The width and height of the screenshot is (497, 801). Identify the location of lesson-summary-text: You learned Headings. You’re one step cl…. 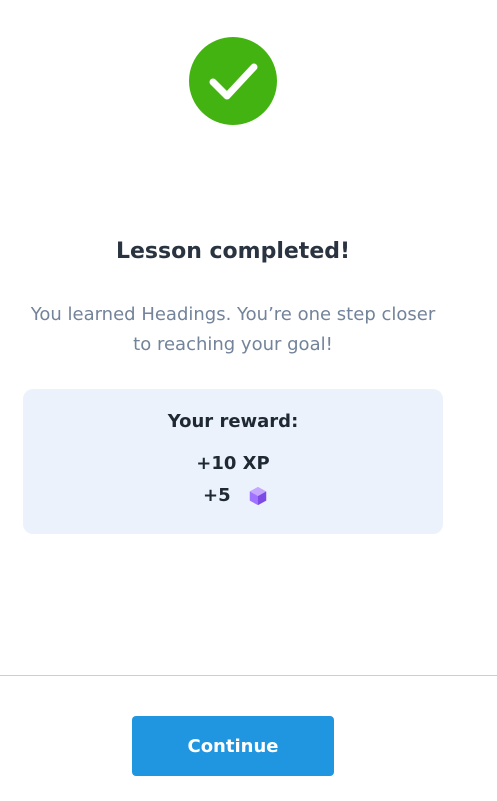
(233, 329).